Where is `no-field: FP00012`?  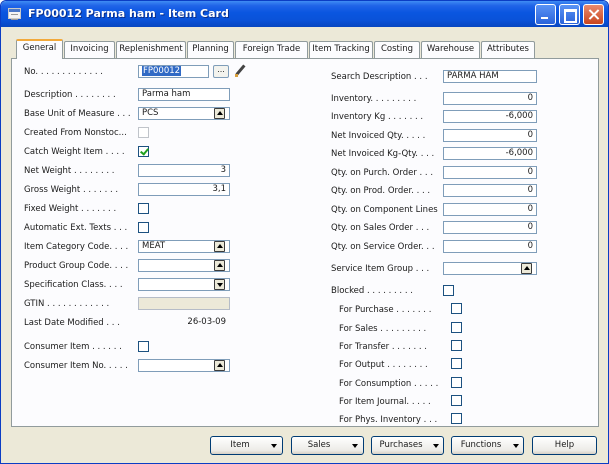
no-field: FP00012 is located at coordinates (173, 71).